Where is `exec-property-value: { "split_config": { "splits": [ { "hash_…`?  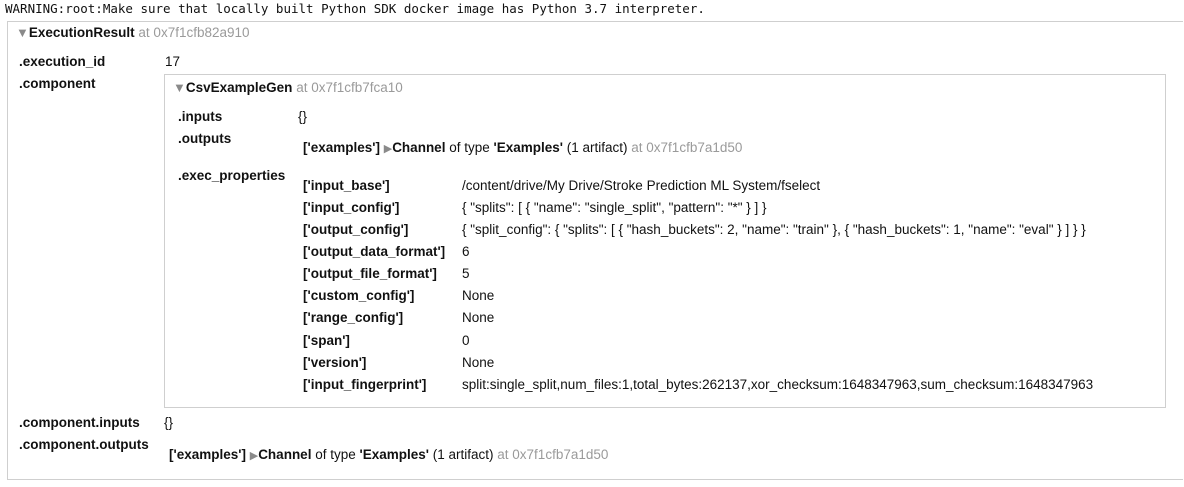 exec-property-value: { "split_config": { "splits": [ { "hash_… is located at coordinates (774, 229).